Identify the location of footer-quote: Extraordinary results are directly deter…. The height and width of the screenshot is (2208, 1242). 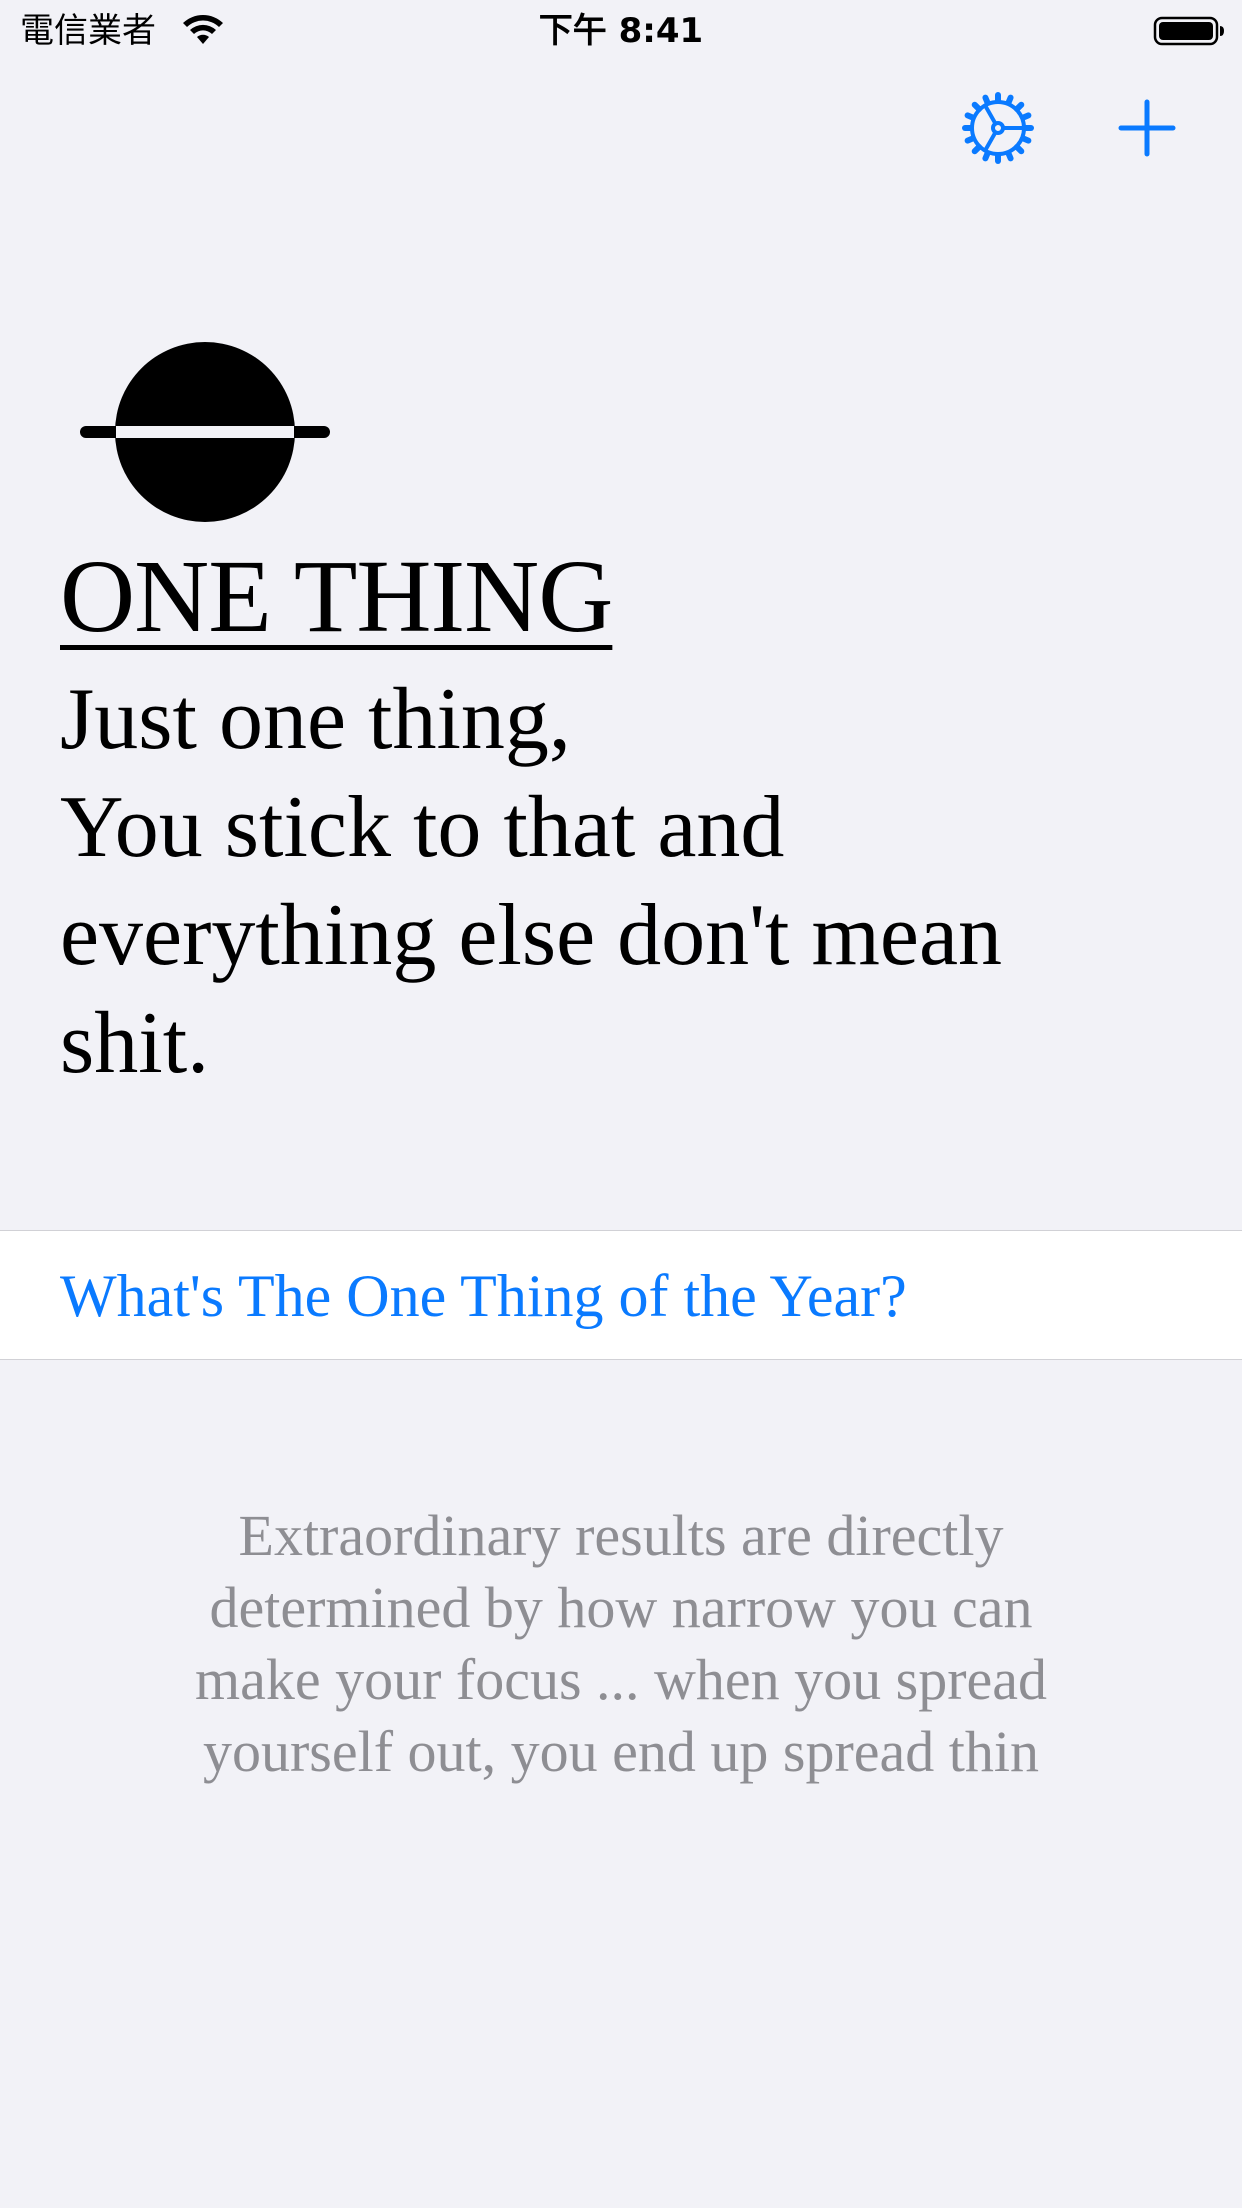
(621, 1644).